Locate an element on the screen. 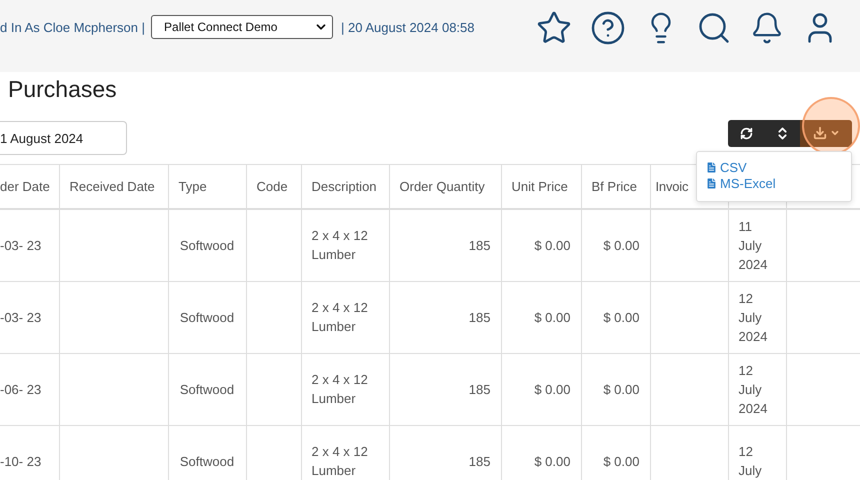 This screenshot has height=480, width=860. current-datetime: | 20 August 2024 08:58 is located at coordinates (408, 27).